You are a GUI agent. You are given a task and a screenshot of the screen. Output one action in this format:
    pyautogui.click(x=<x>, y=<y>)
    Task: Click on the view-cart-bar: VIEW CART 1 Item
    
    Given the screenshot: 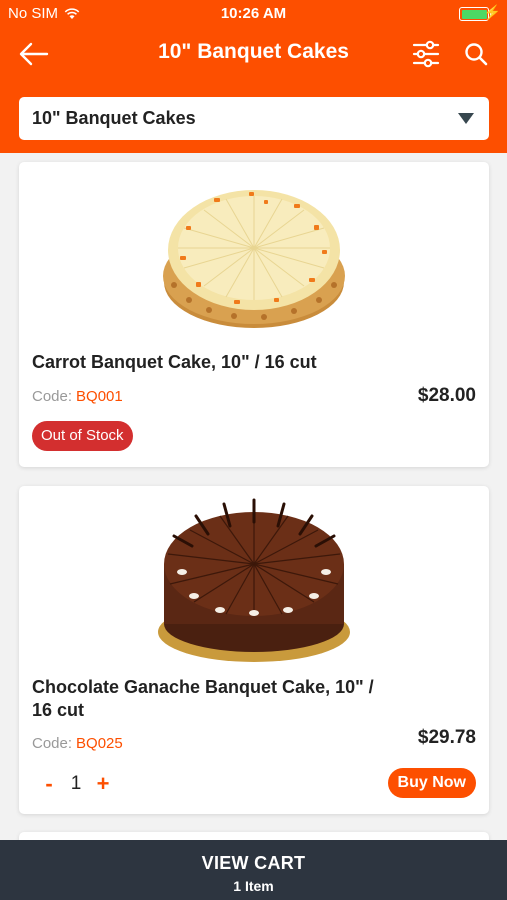 What is the action you would take?
    pyautogui.click(x=253, y=870)
    